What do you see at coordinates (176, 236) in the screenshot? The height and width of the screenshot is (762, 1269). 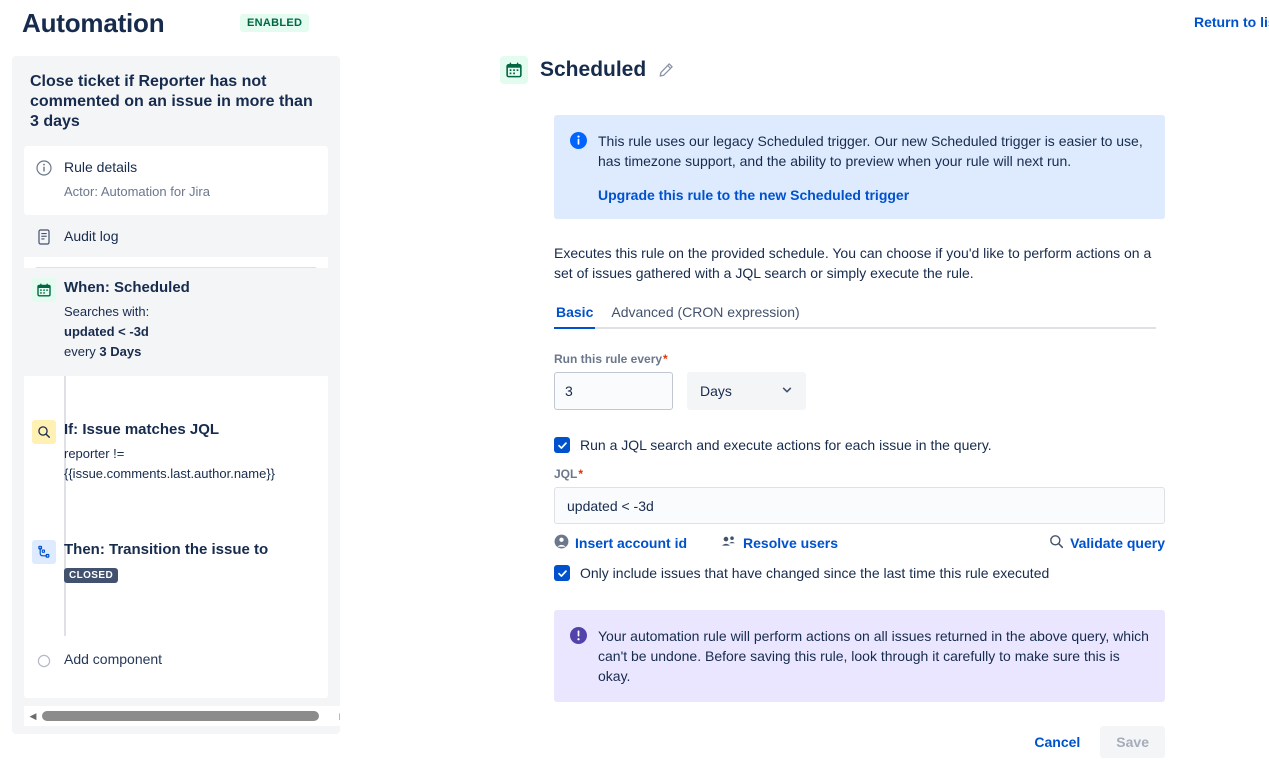 I see `sidebar-item-audit-log: Audit log` at bounding box center [176, 236].